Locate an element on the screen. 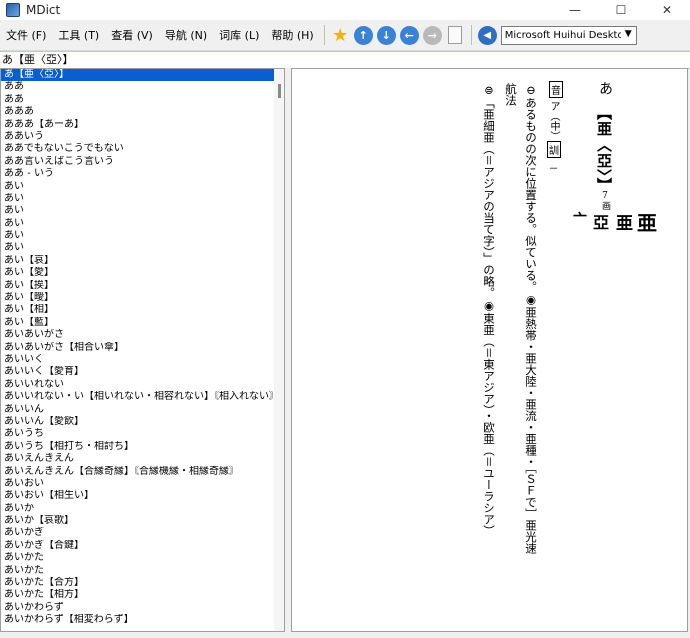  list-item: ああ言いえばこう言いう is located at coordinates (137, 162).